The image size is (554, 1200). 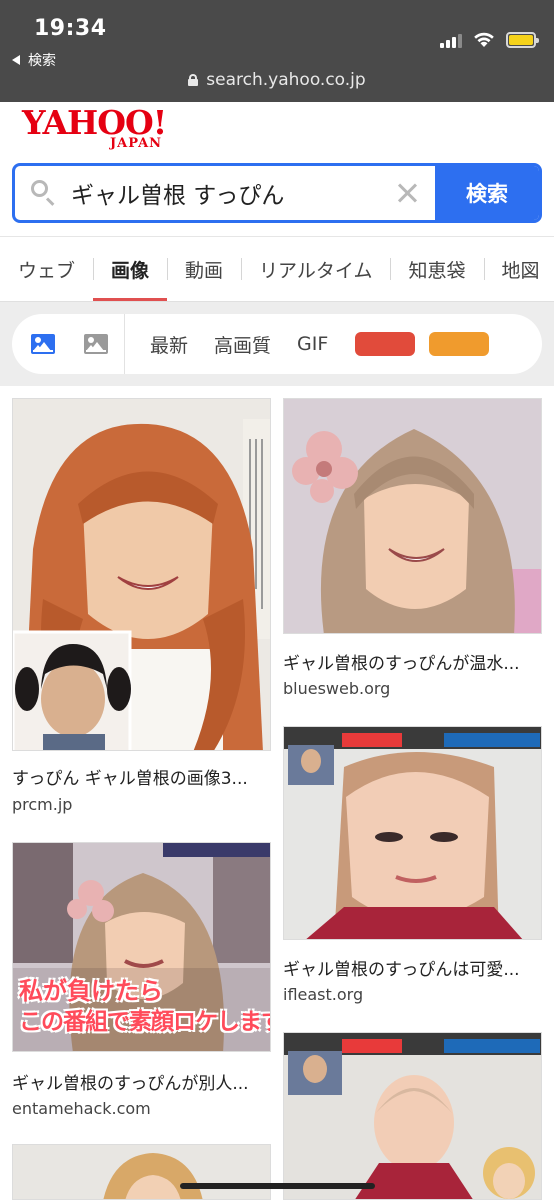 What do you see at coordinates (459, 344) in the screenshot?
I see `color-filter-orange` at bounding box center [459, 344].